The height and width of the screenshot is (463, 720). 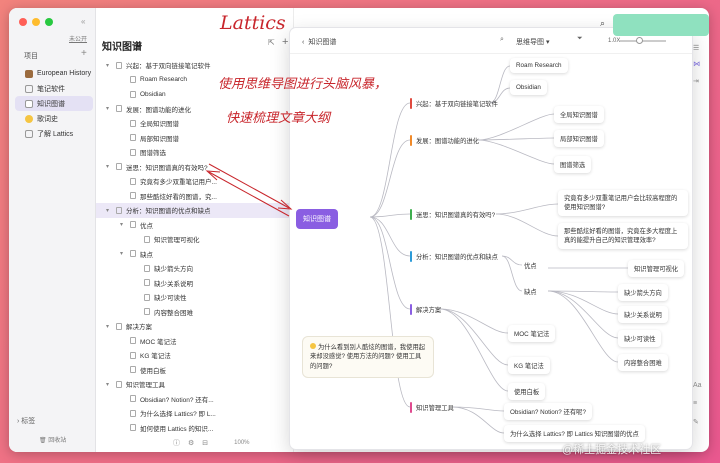 What do you see at coordinates (84, 53) in the screenshot?
I see `add-project-button: +` at bounding box center [84, 53].